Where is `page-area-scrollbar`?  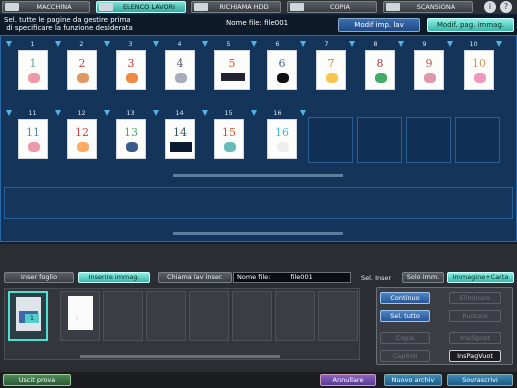
page-area-scrollbar is located at coordinates (258, 175).